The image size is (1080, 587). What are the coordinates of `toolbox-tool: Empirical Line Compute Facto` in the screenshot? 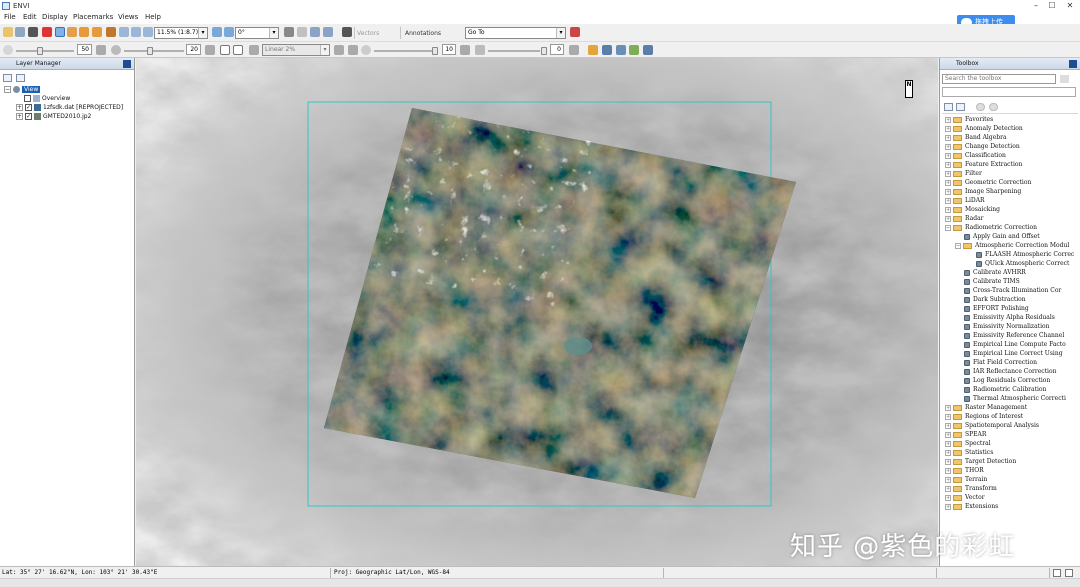 It's located at (1015, 344).